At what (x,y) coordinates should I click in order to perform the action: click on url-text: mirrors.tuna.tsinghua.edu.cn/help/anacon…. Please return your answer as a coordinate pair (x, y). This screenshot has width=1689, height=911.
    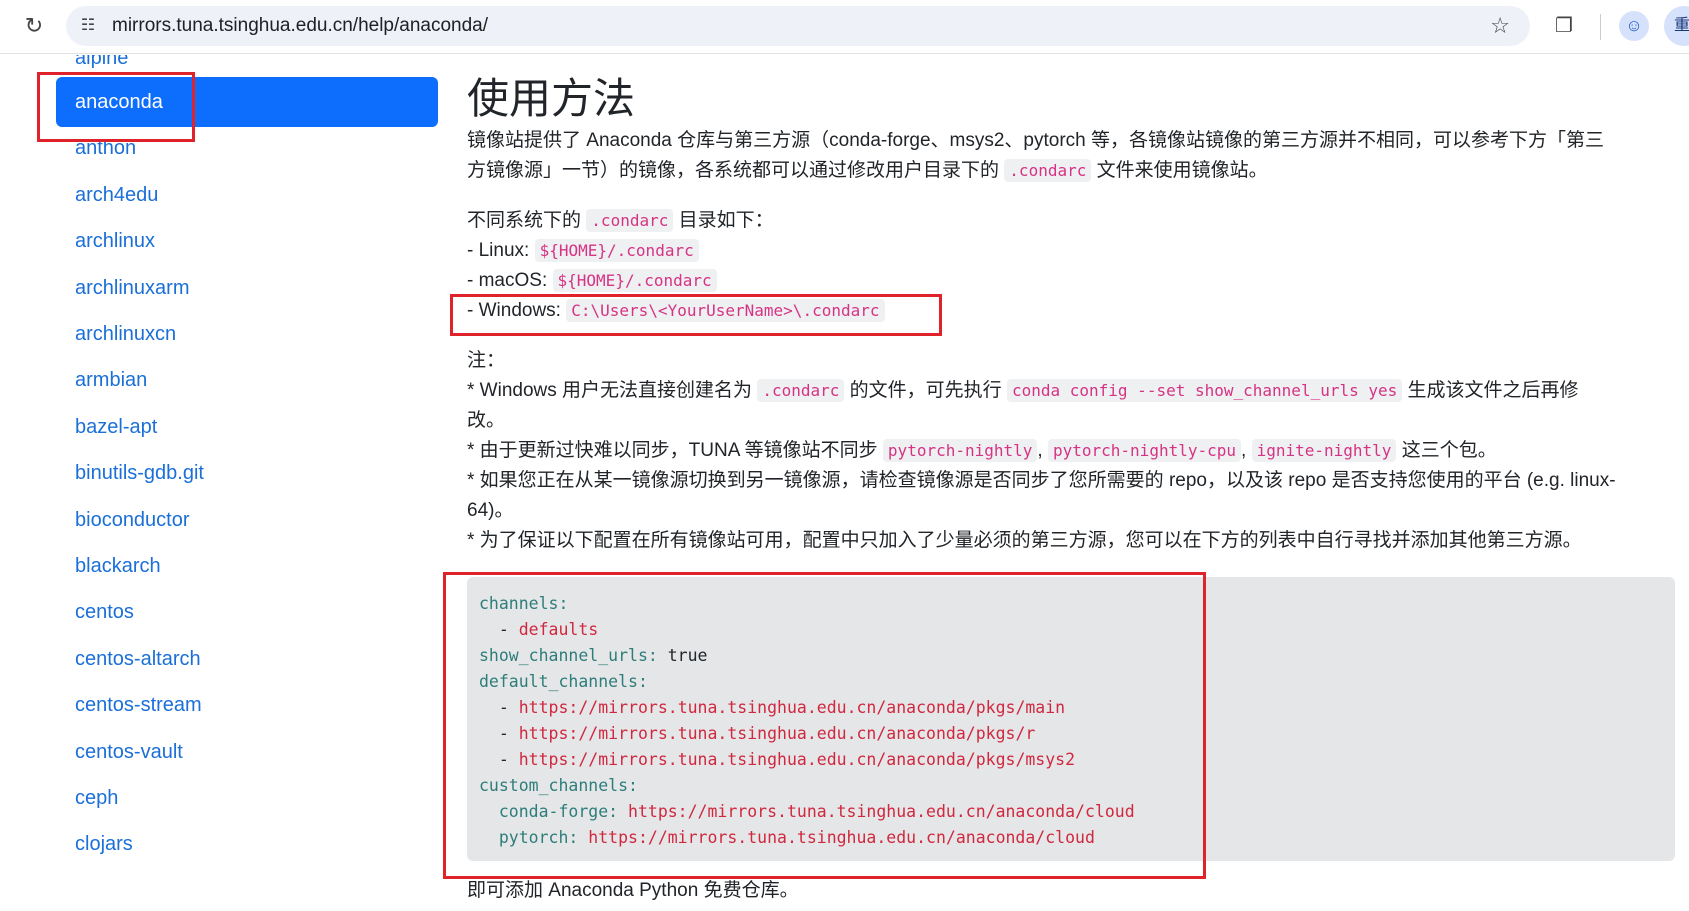
    Looking at the image, I should click on (300, 26).